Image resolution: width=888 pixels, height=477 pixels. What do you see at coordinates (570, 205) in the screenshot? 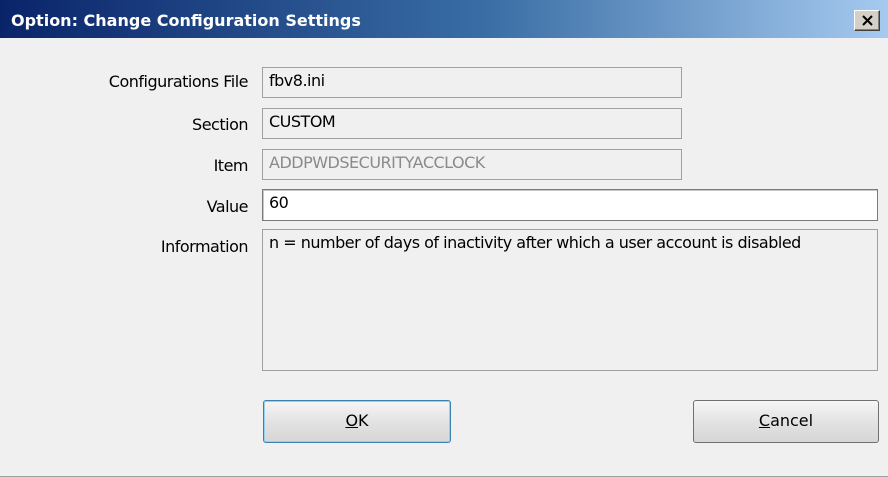
I see `value-input: 60` at bounding box center [570, 205].